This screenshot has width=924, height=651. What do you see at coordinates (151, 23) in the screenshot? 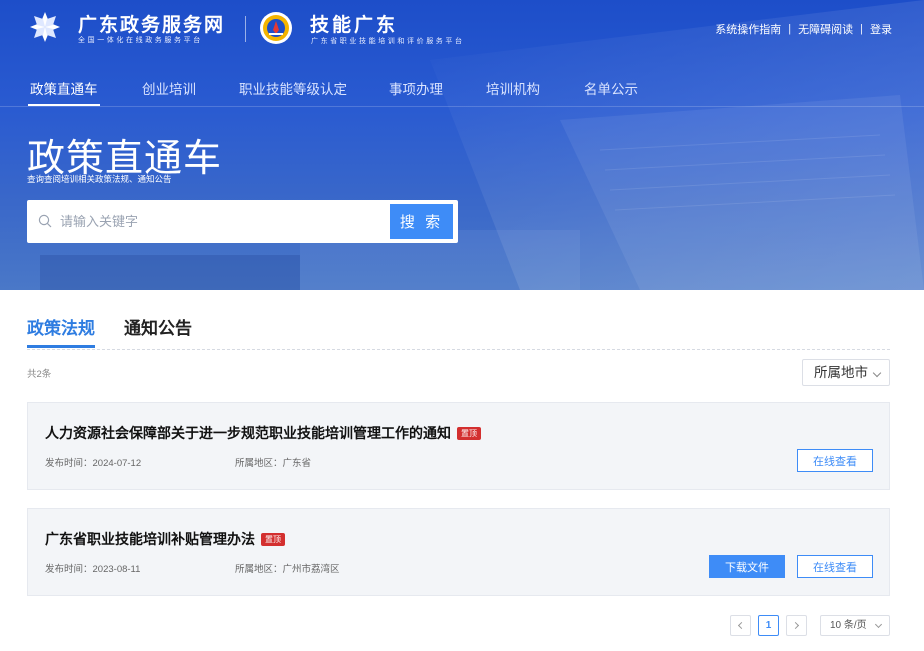
I see `site-name: 广东政务服务网` at bounding box center [151, 23].